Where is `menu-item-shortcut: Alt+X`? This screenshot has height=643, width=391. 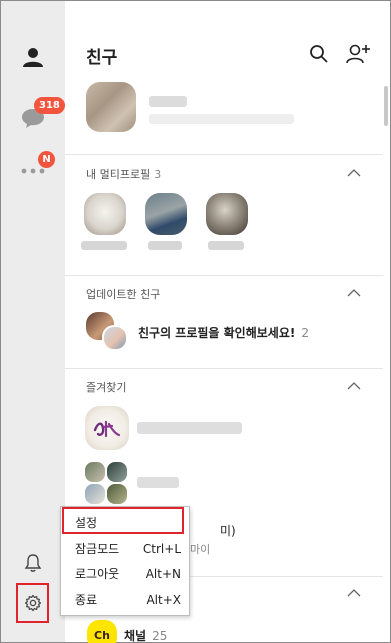 menu-item-shortcut: Alt+X is located at coordinates (163, 599).